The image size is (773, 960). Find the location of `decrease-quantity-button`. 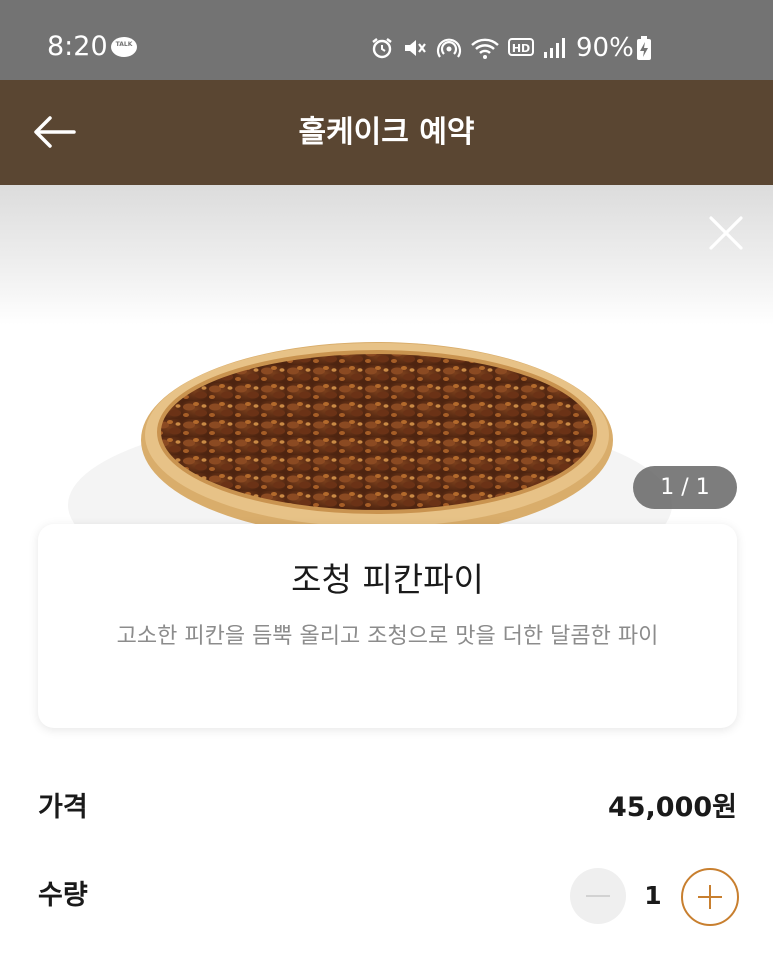

decrease-quantity-button is located at coordinates (598, 896).